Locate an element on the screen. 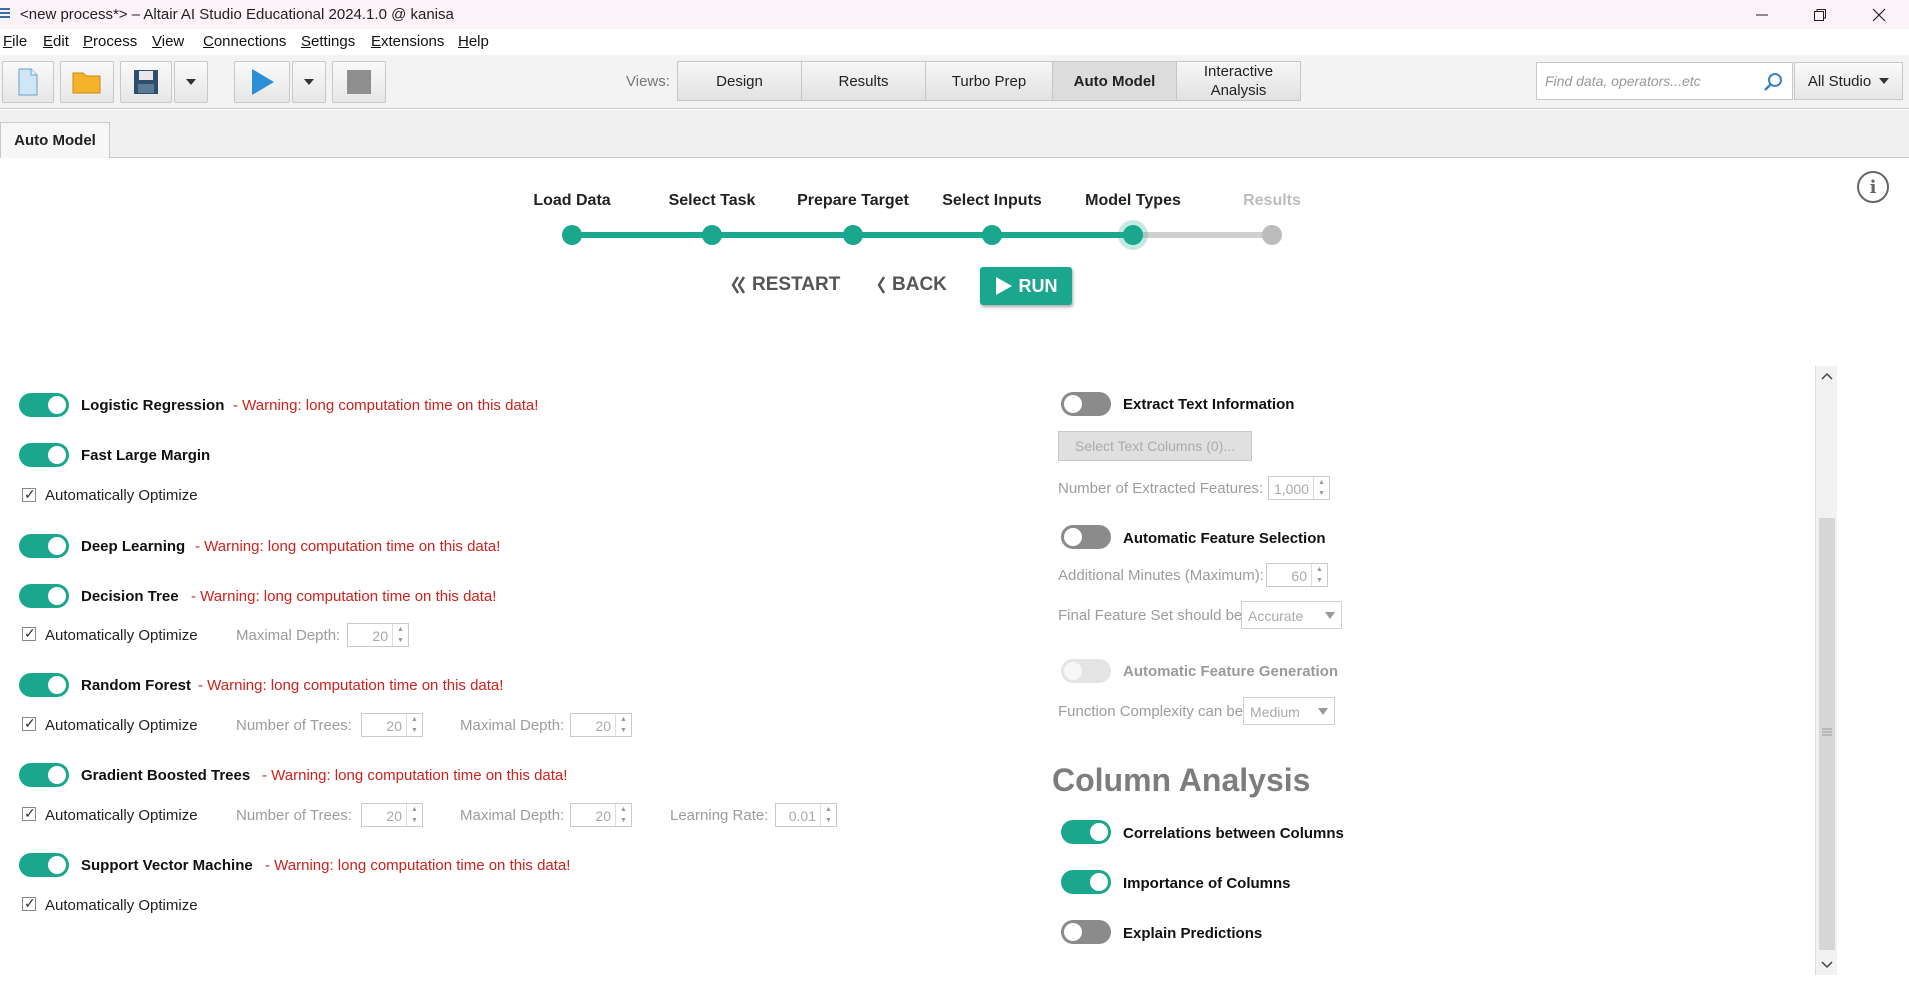  step-label-select-inputs: Select Inputs is located at coordinates (992, 200).